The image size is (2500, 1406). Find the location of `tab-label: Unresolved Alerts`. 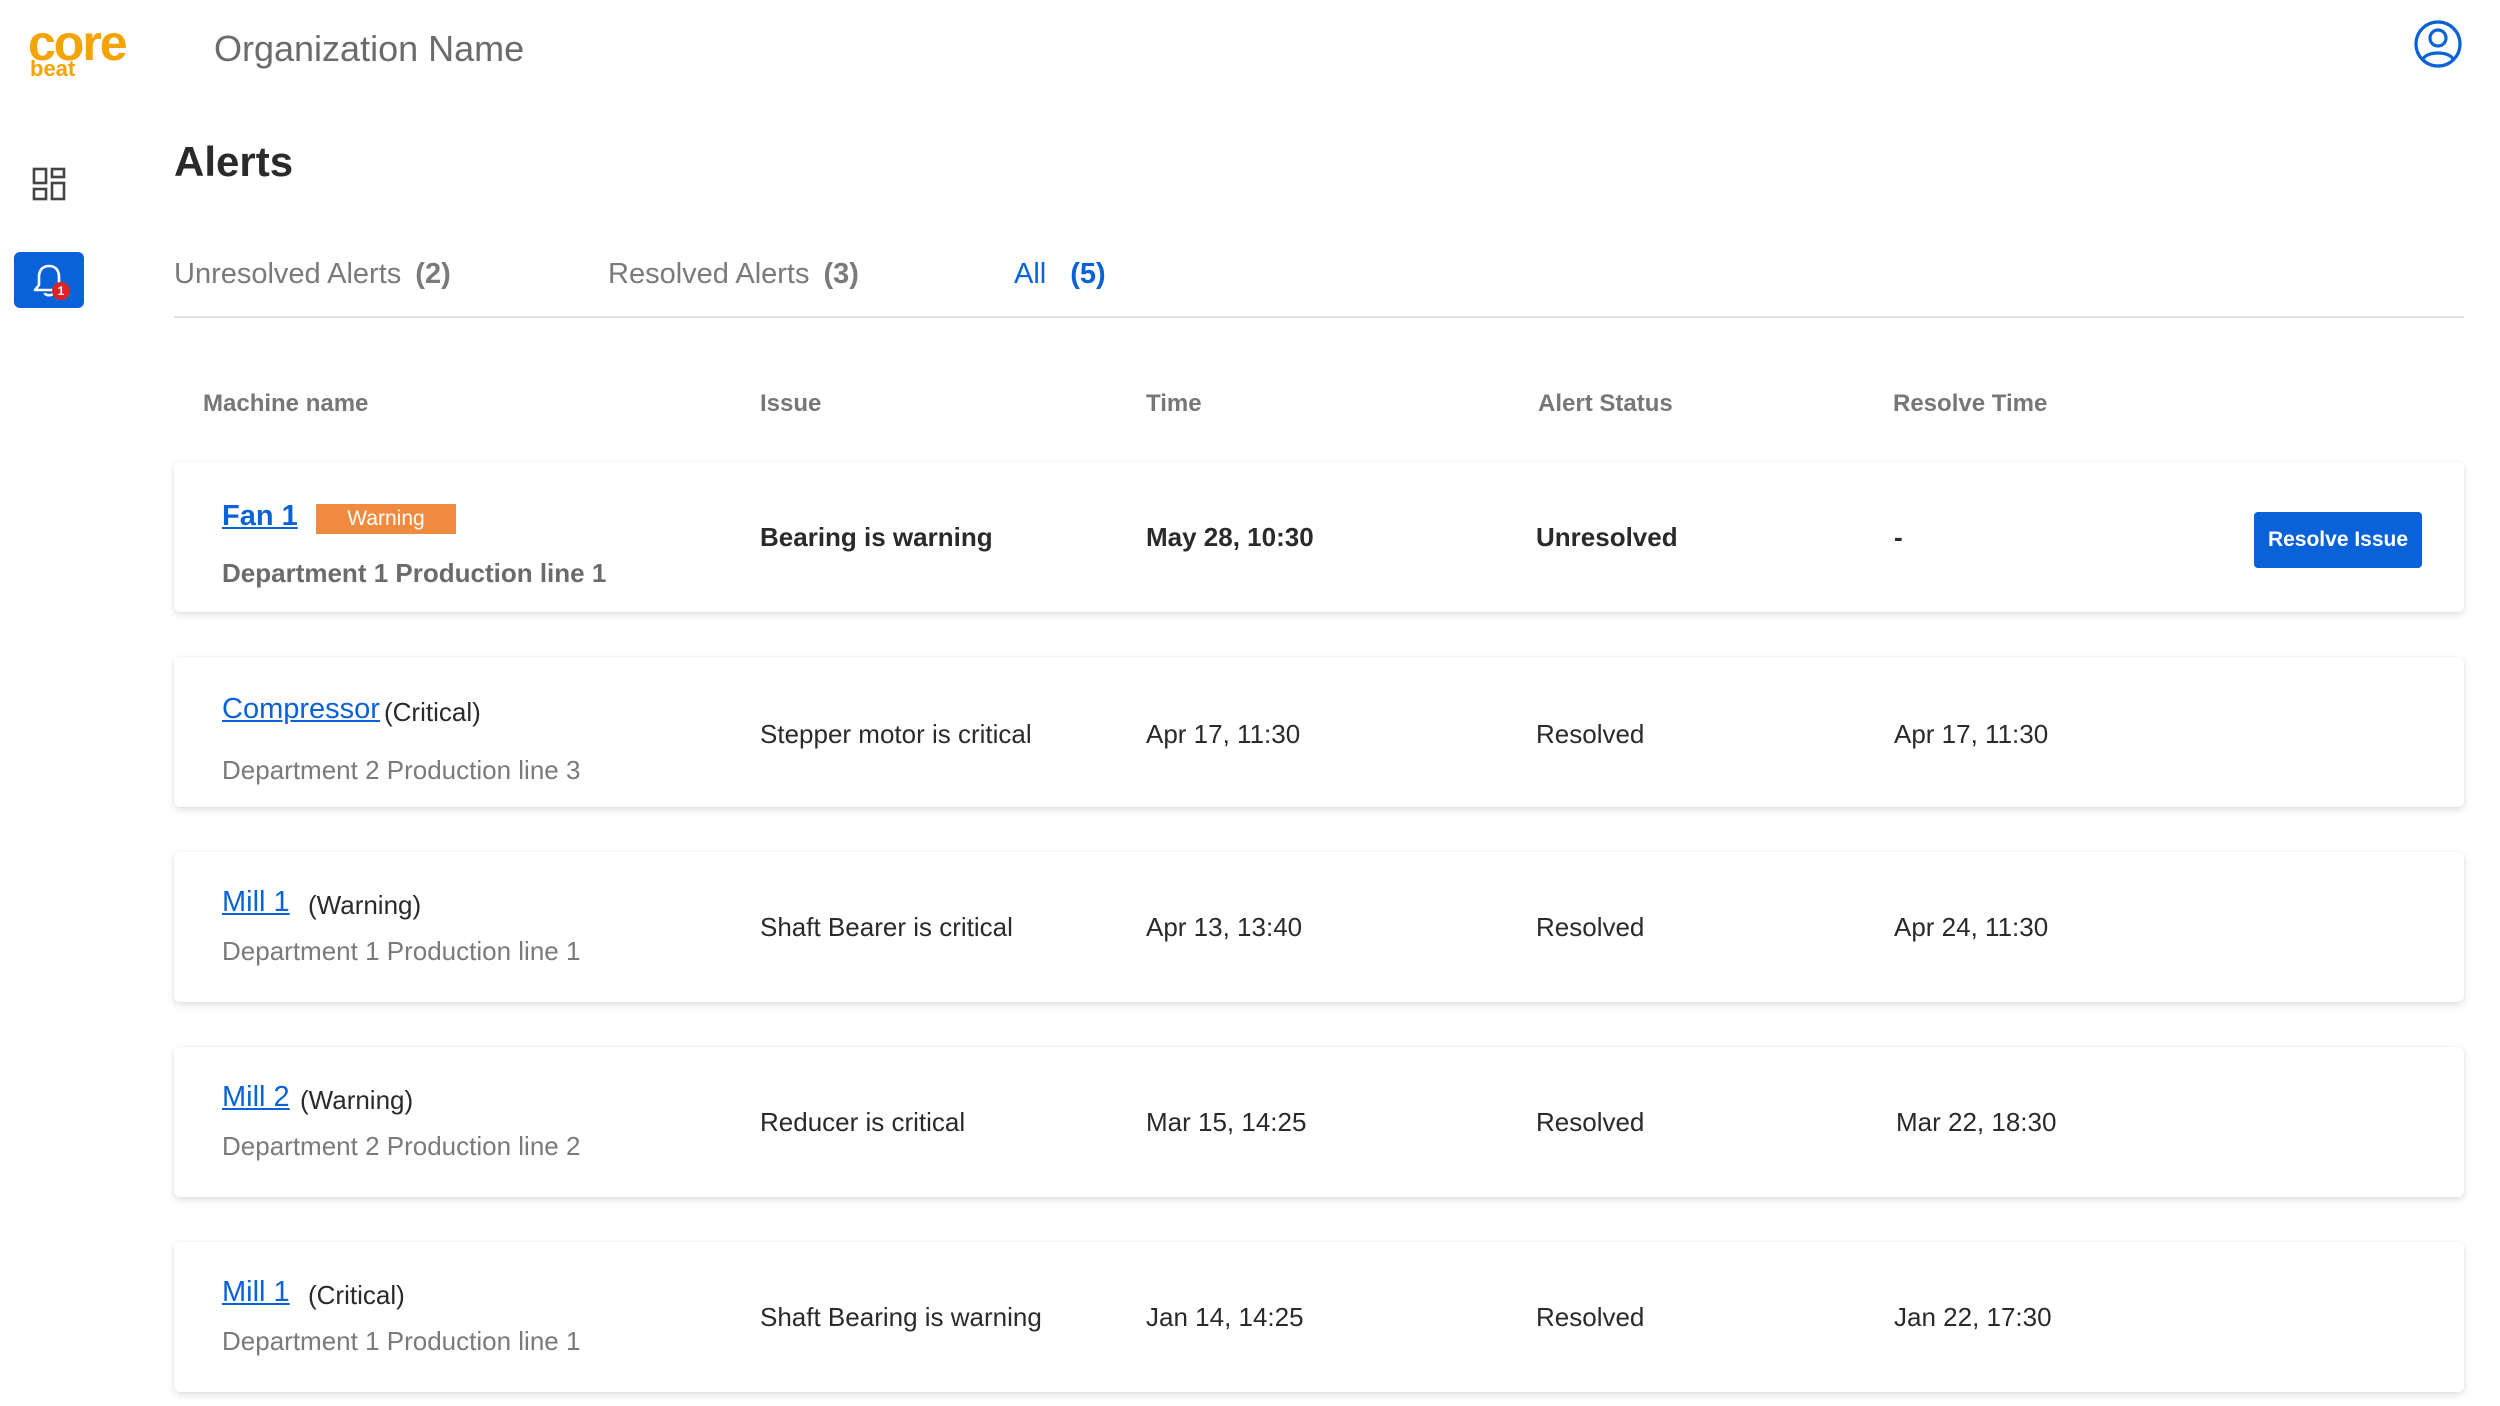

tab-label: Unresolved Alerts is located at coordinates (288, 274).